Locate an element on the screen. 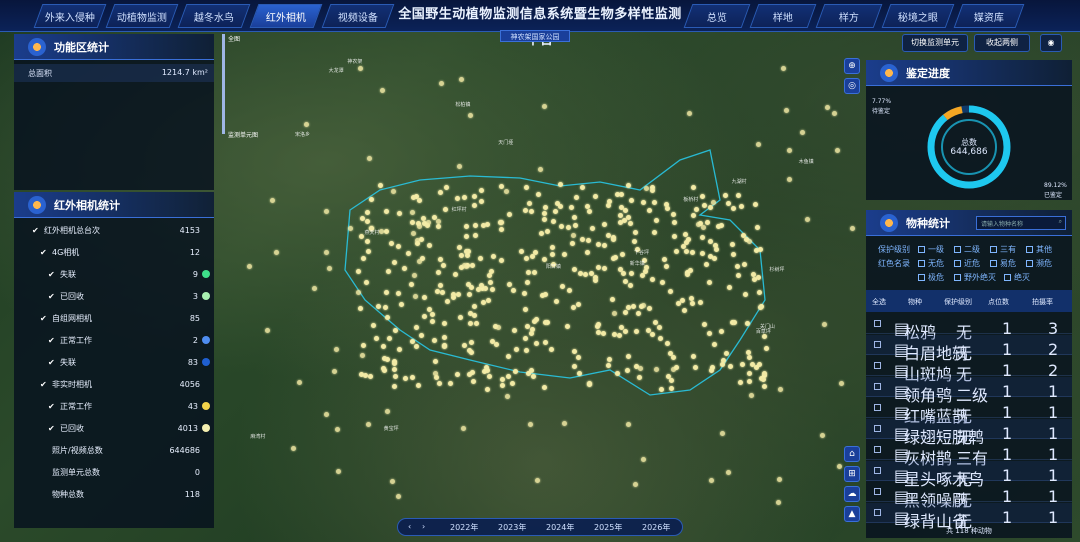 The height and width of the screenshot is (542, 1080). year-2022: 2022年 is located at coordinates (464, 527).